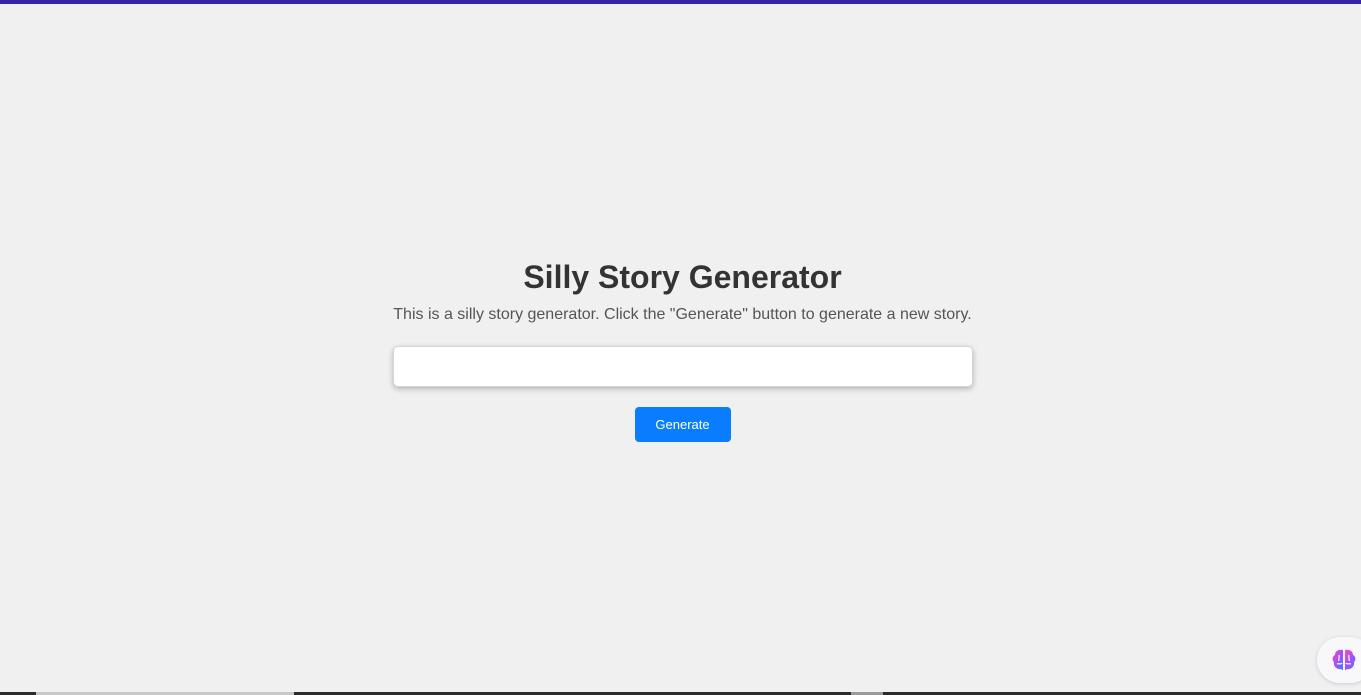 The height and width of the screenshot is (695, 1361). What do you see at coordinates (682, 277) in the screenshot?
I see `page-title: Silly Story Generator` at bounding box center [682, 277].